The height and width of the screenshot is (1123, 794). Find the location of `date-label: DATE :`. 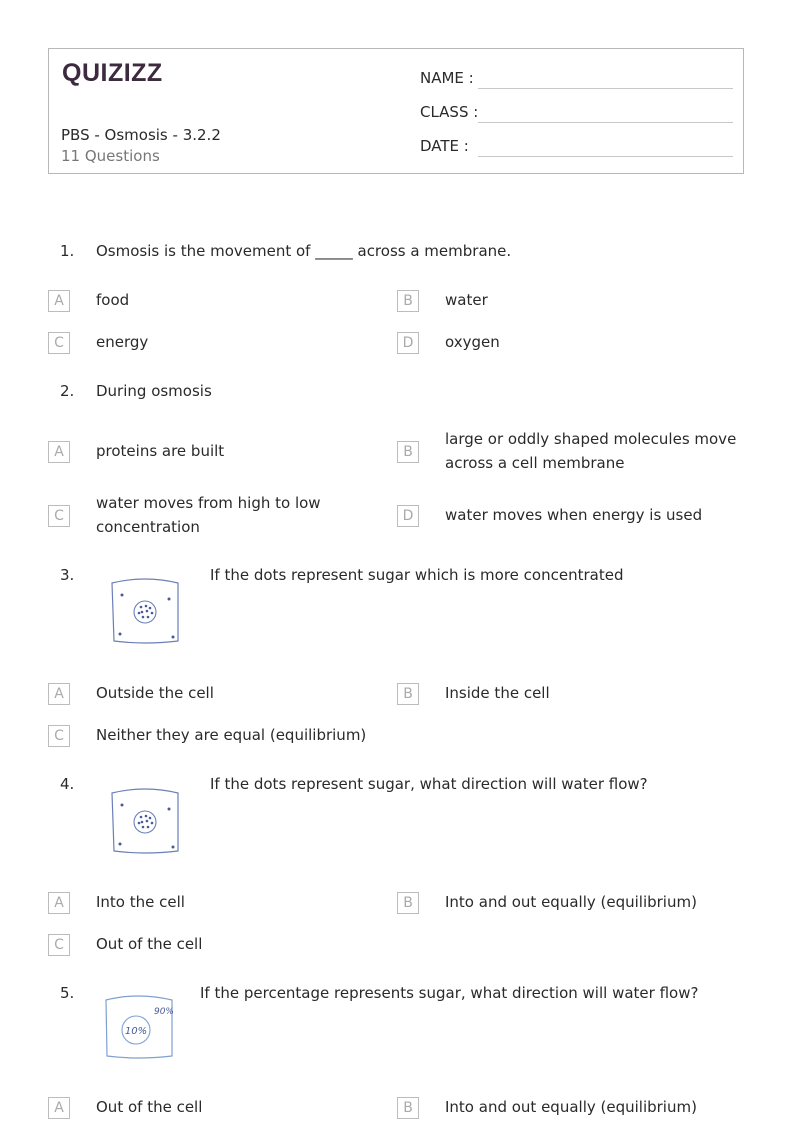

date-label: DATE : is located at coordinates (444, 146).